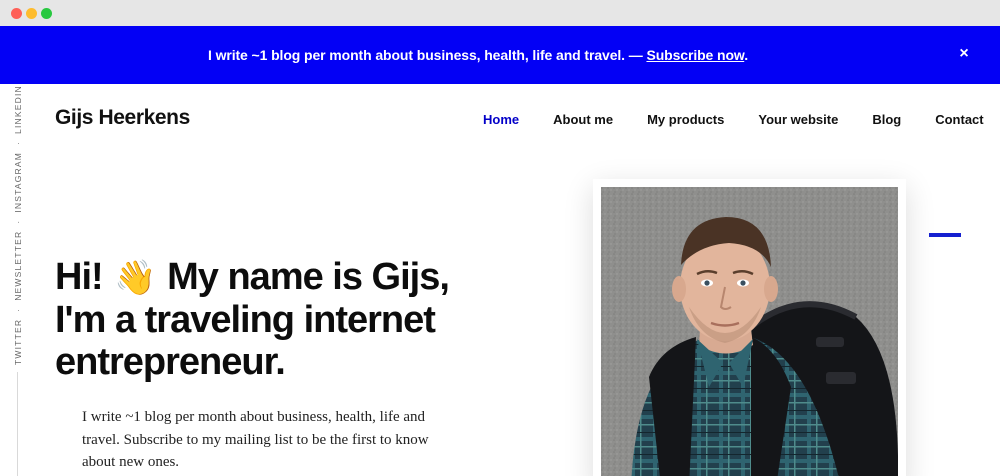 This screenshot has width=1000, height=476. Describe the element at coordinates (16, 13) in the screenshot. I see `close-window-button` at that location.